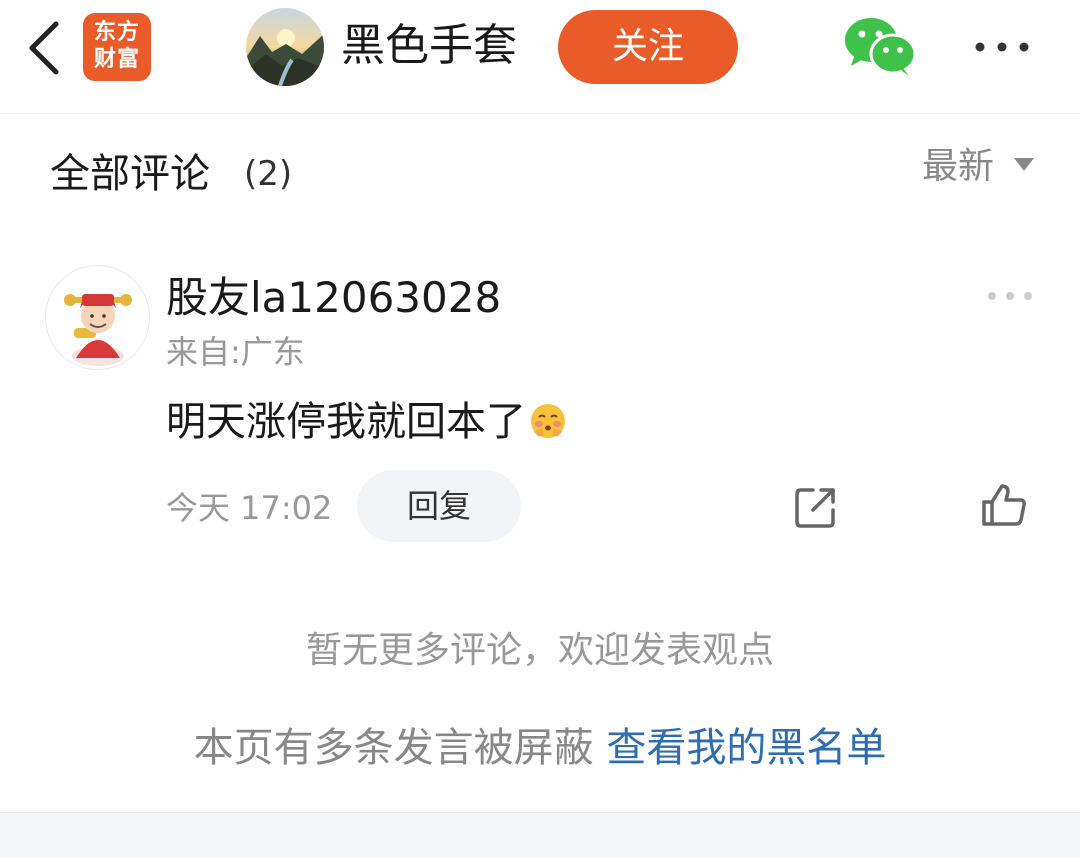  I want to click on caret-down-icon, so click(1024, 164).